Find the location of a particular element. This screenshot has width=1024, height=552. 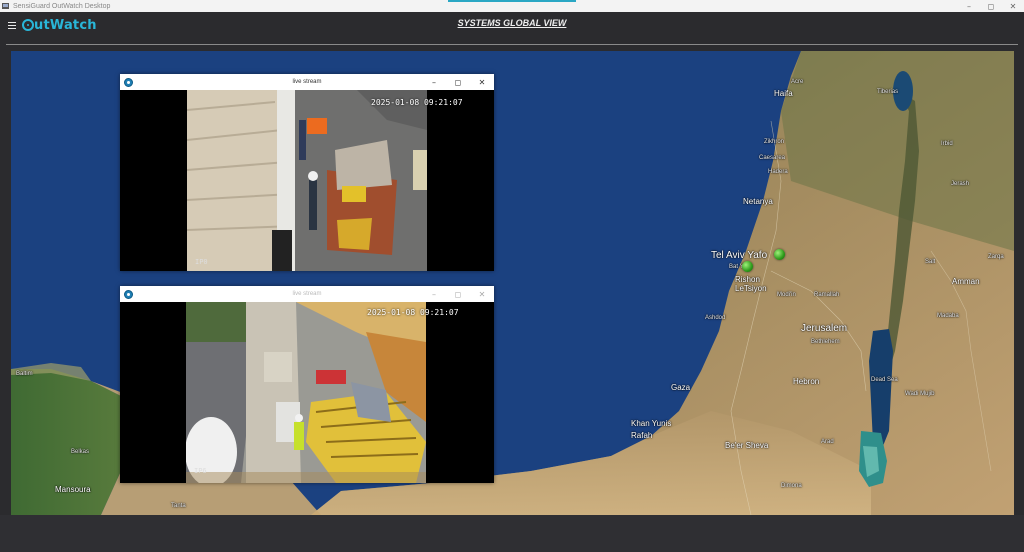

map-label-netanya: Netanya is located at coordinates (758, 201).